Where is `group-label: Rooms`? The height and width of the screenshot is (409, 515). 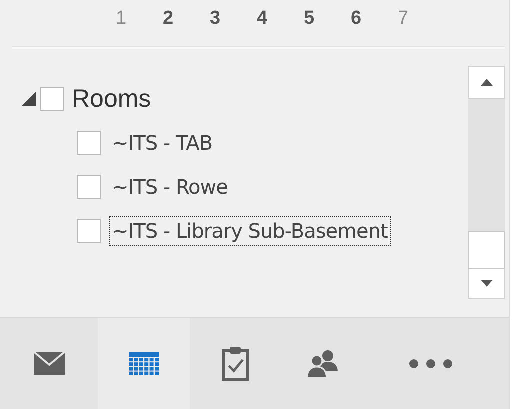 group-label: Rooms is located at coordinates (112, 99).